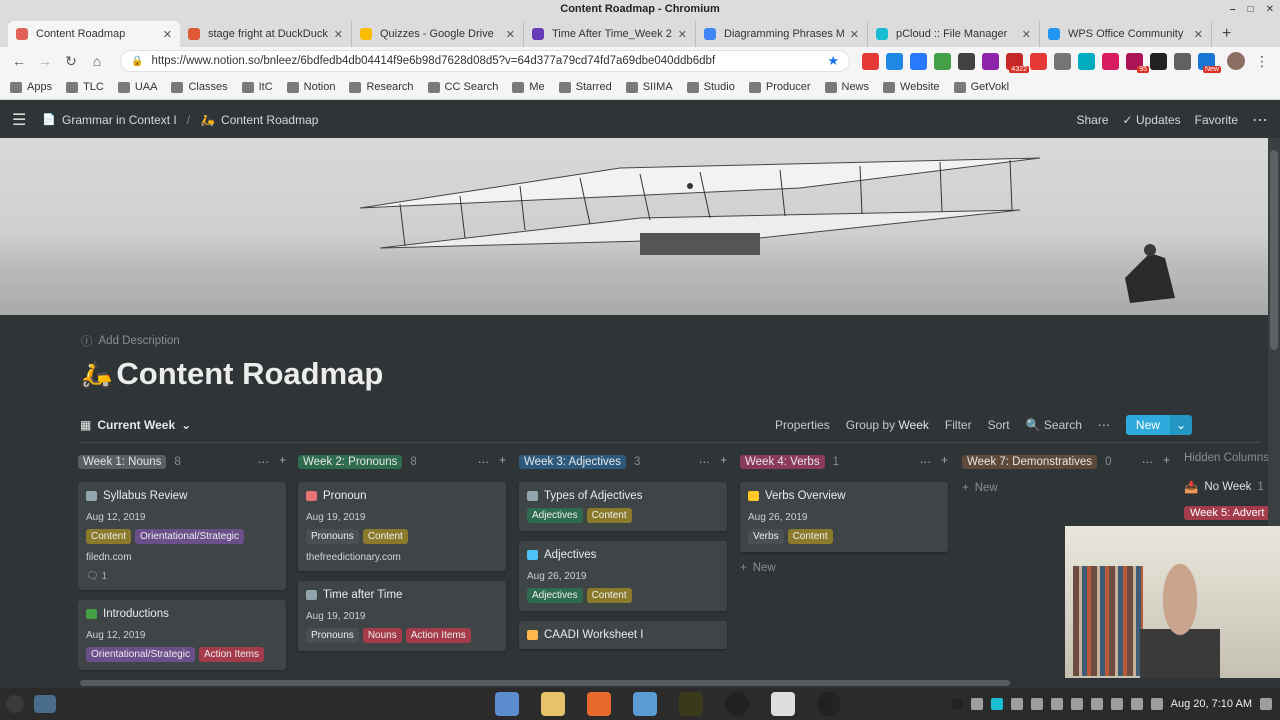  What do you see at coordinates (1260, 120) in the screenshot?
I see `more-options-icon: ⋯` at bounding box center [1260, 120].